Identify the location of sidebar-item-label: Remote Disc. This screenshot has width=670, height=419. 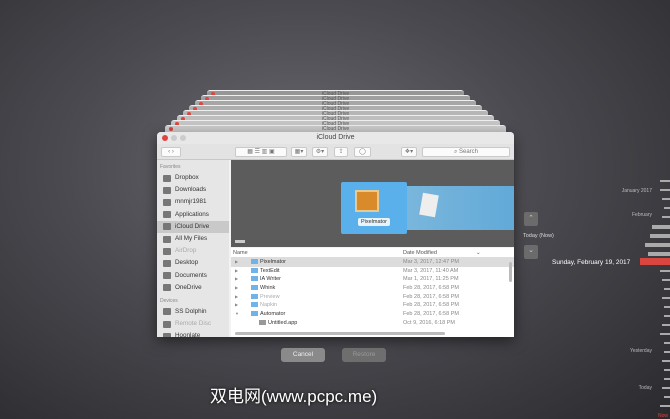
(193, 324).